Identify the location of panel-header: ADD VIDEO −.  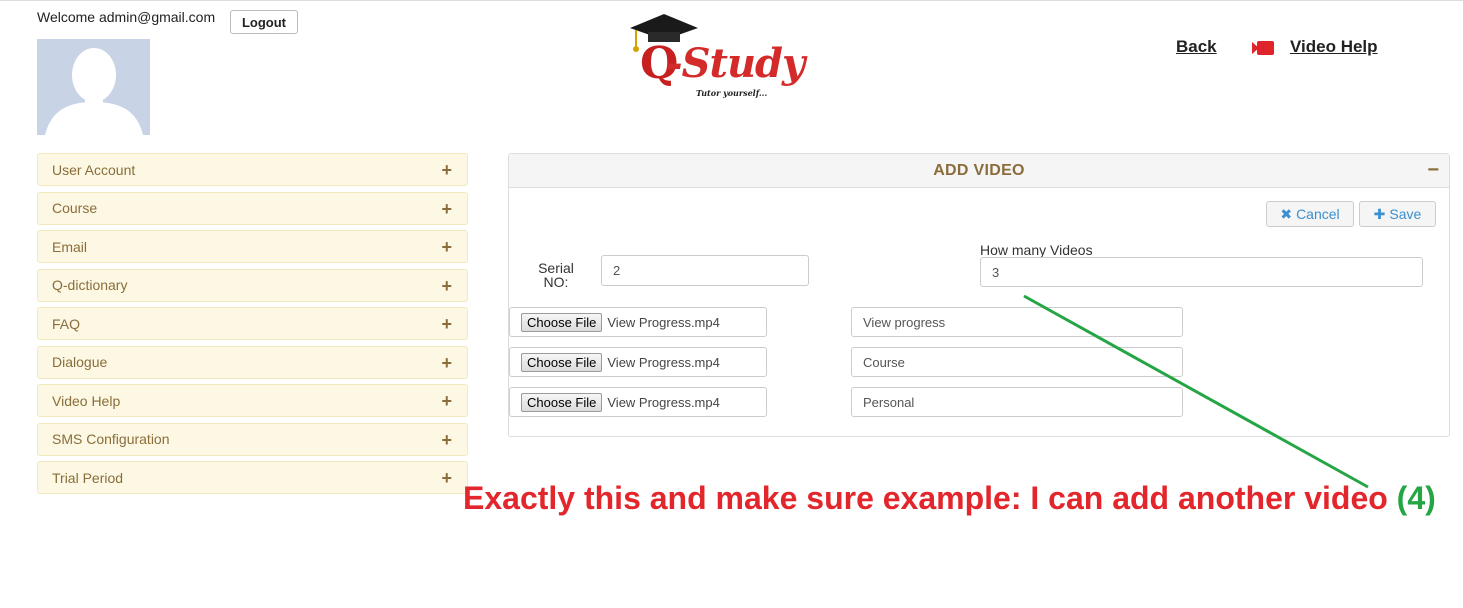
(979, 171).